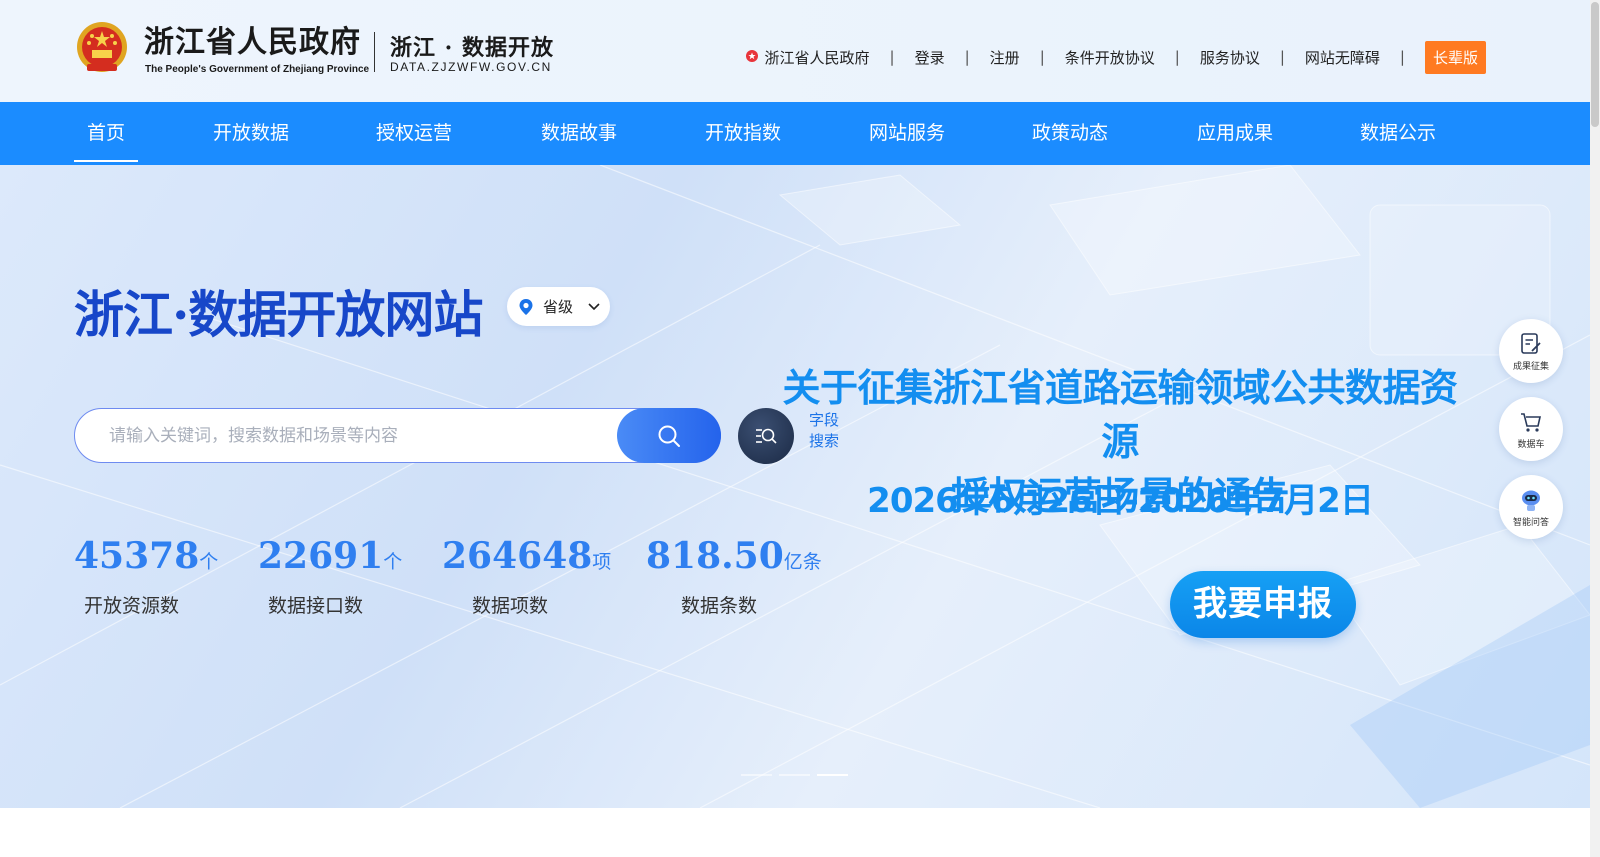  Describe the element at coordinates (414, 133) in the screenshot. I see `nav-item-authorized-operation: 授权运营` at that location.